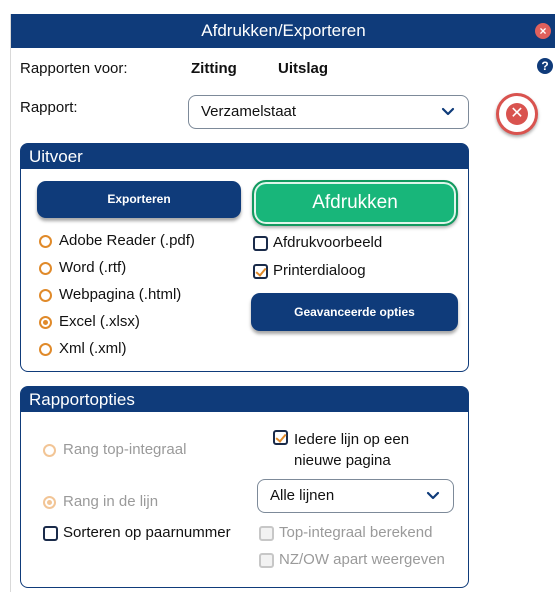  I want to click on format-html-label: Webpagina (.html), so click(120, 294).